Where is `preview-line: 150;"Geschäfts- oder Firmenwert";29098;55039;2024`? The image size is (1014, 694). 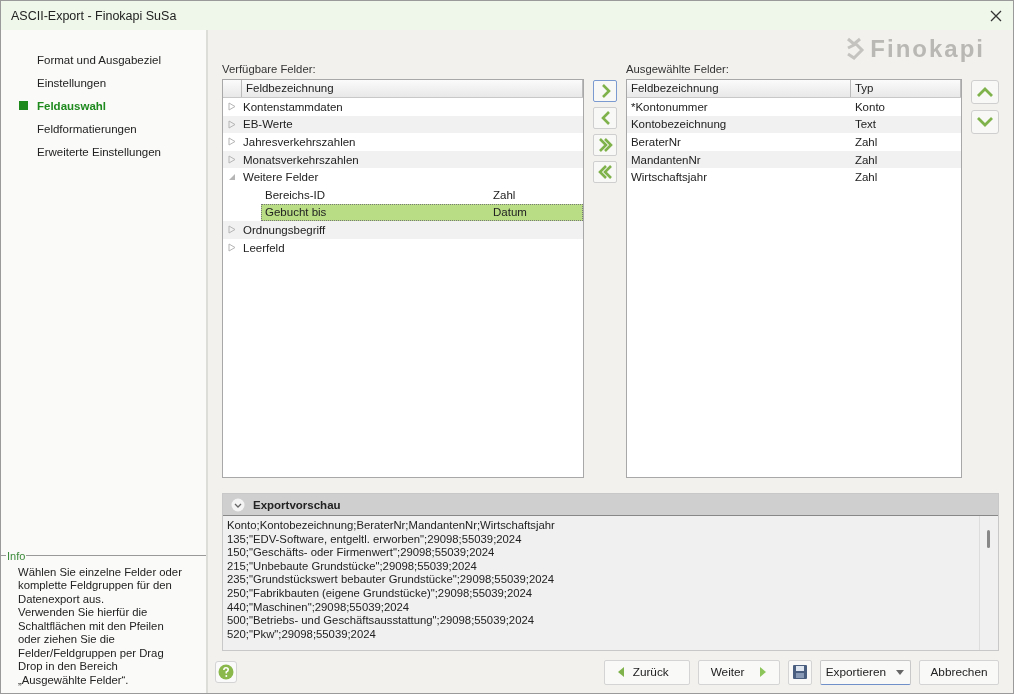 preview-line: 150;"Geschäfts- oder Firmenwert";29098;55039;2024 is located at coordinates (361, 553).